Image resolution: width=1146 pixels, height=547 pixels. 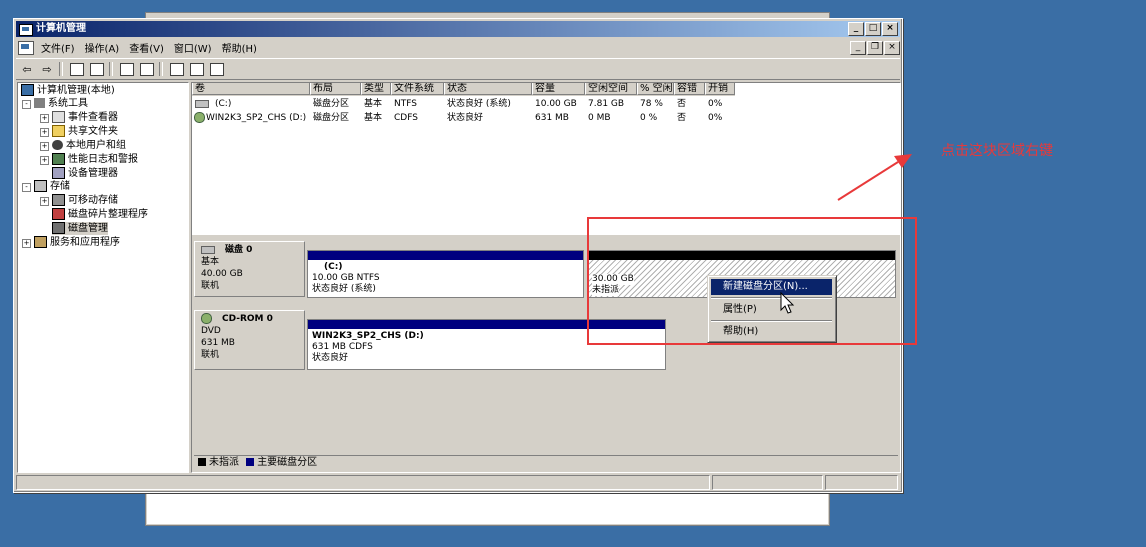 I want to click on refresh-icon, so click(x=217, y=69).